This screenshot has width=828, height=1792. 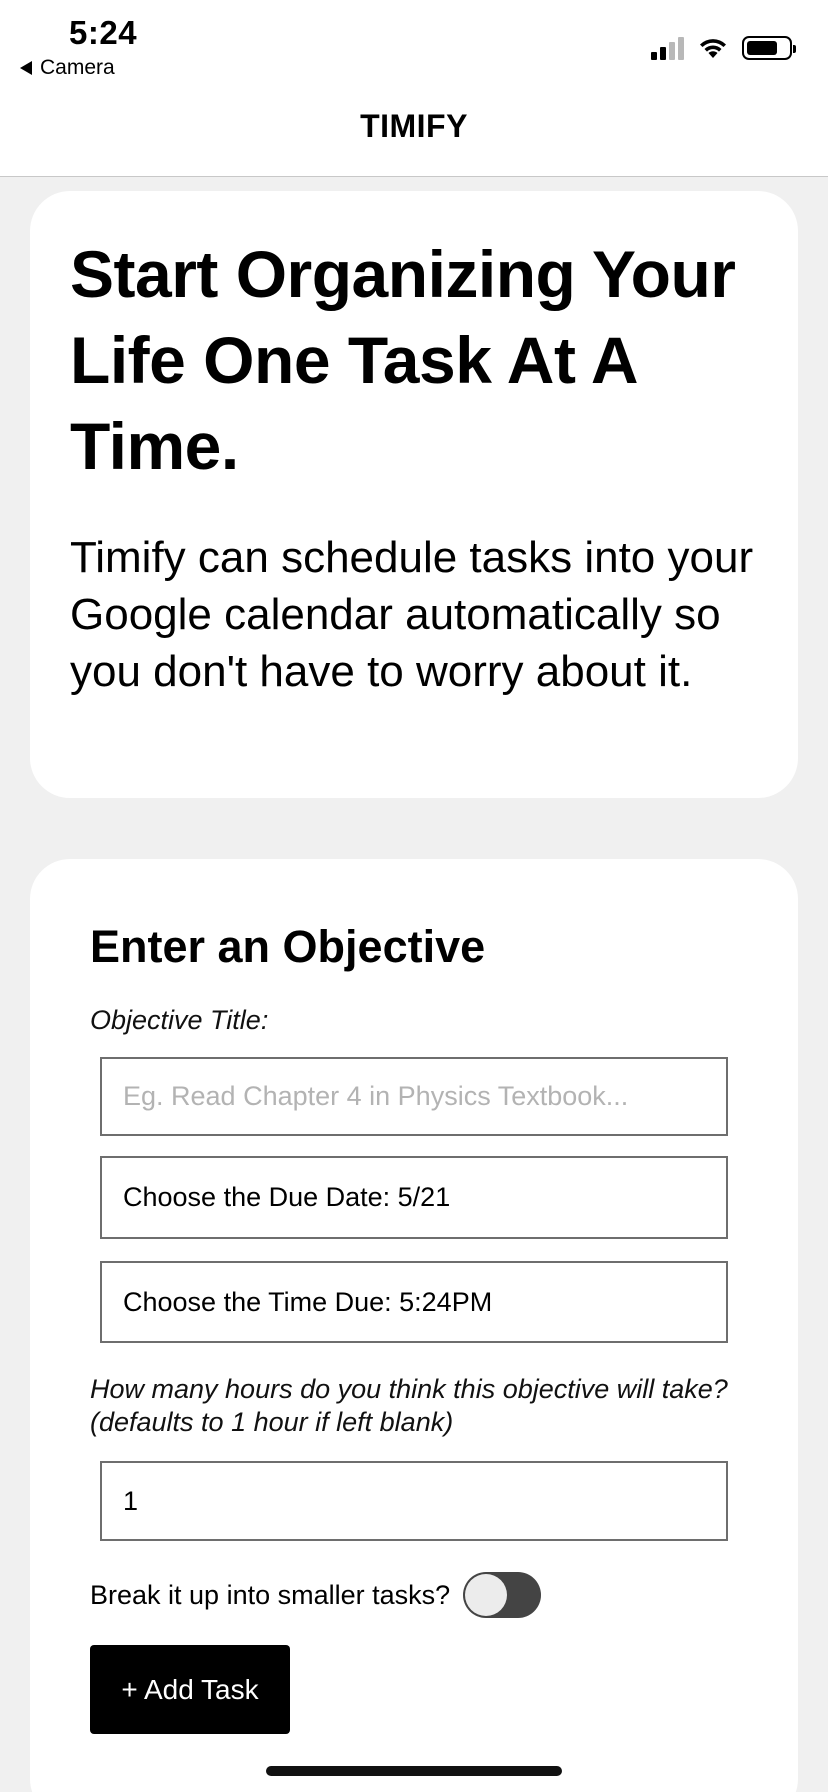 I want to click on time-due-picker: Choose the Time Due: 5:24PM, so click(x=414, y=1302).